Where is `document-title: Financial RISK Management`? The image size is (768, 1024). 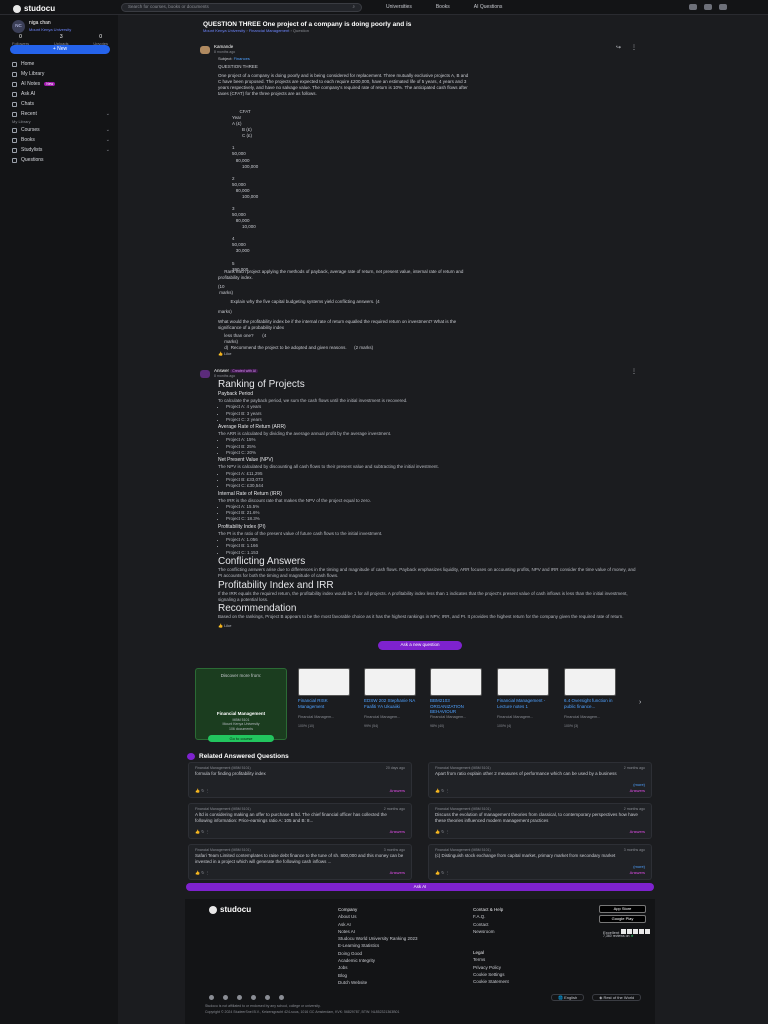 document-title: Financial RISK Management is located at coordinates (325, 706).